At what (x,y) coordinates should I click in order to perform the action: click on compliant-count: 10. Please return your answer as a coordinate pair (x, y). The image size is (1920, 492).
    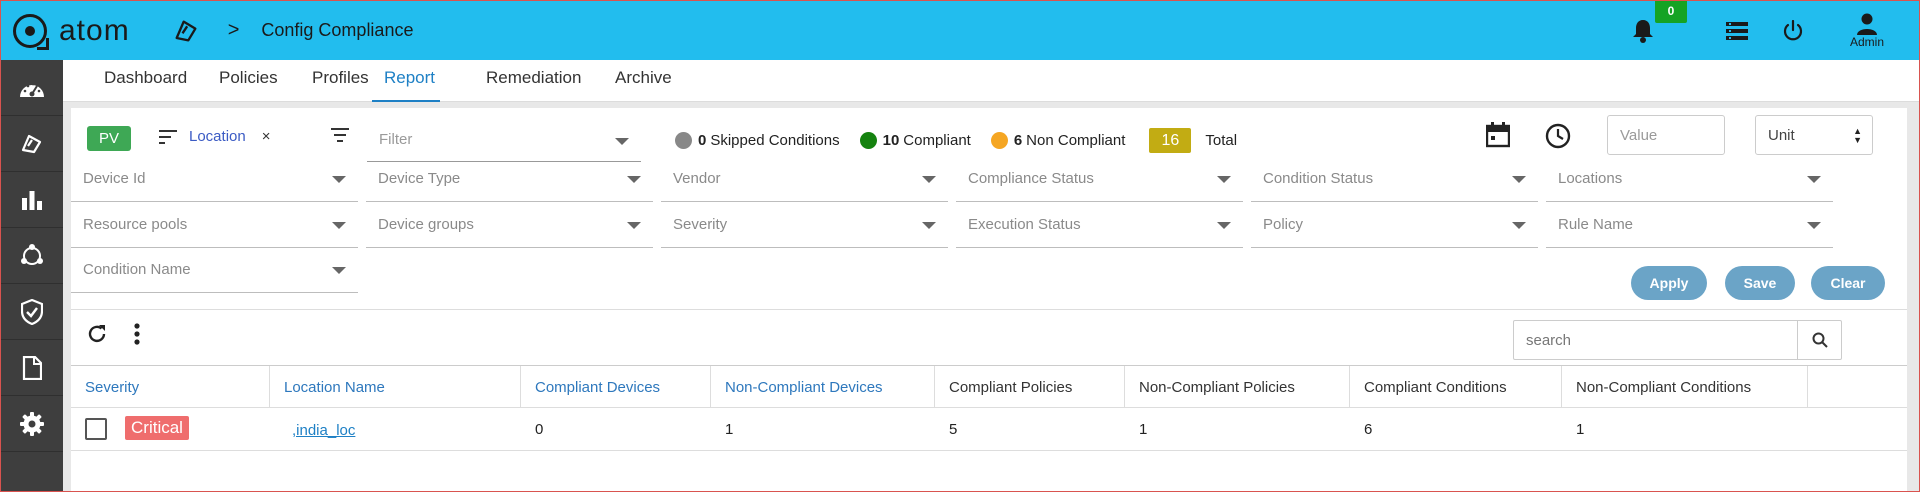
    Looking at the image, I should click on (891, 140).